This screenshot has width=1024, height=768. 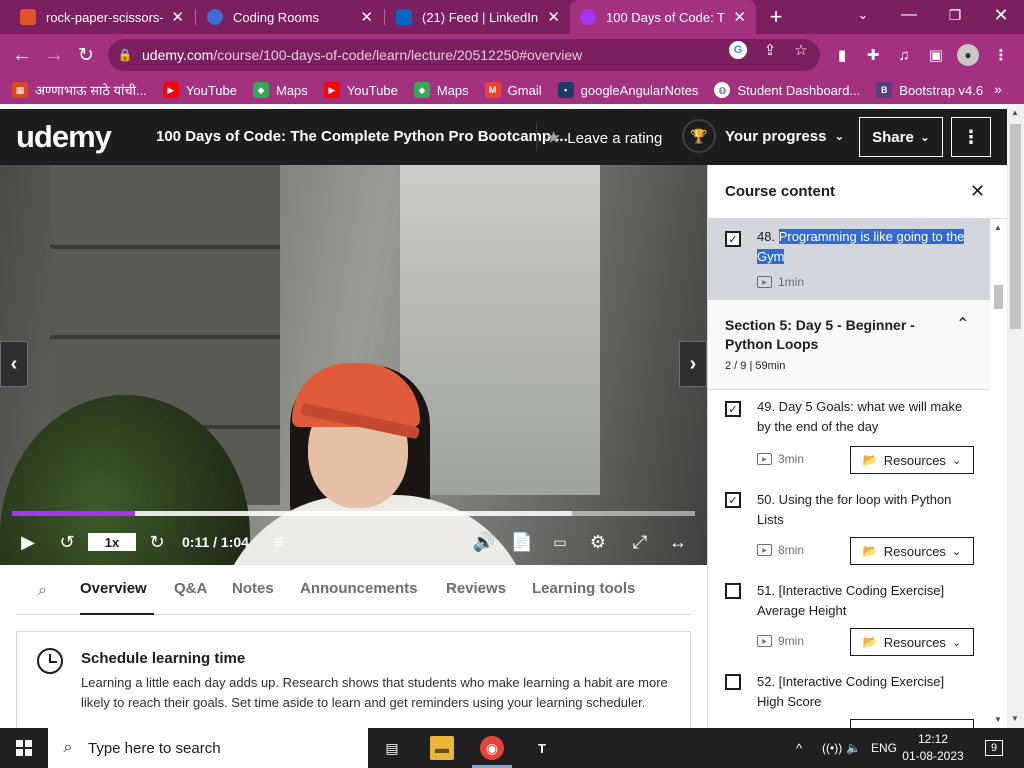 I want to click on udemy-logo: udemy, so click(x=64, y=137).